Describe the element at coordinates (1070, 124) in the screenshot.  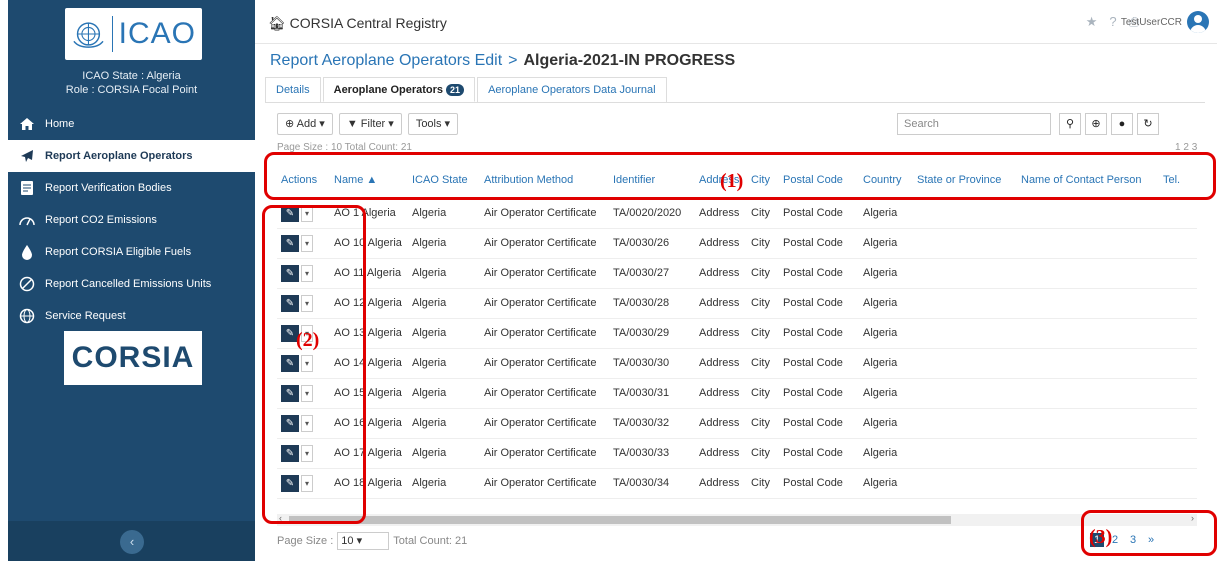
I see `search-icon: ⚲` at that location.